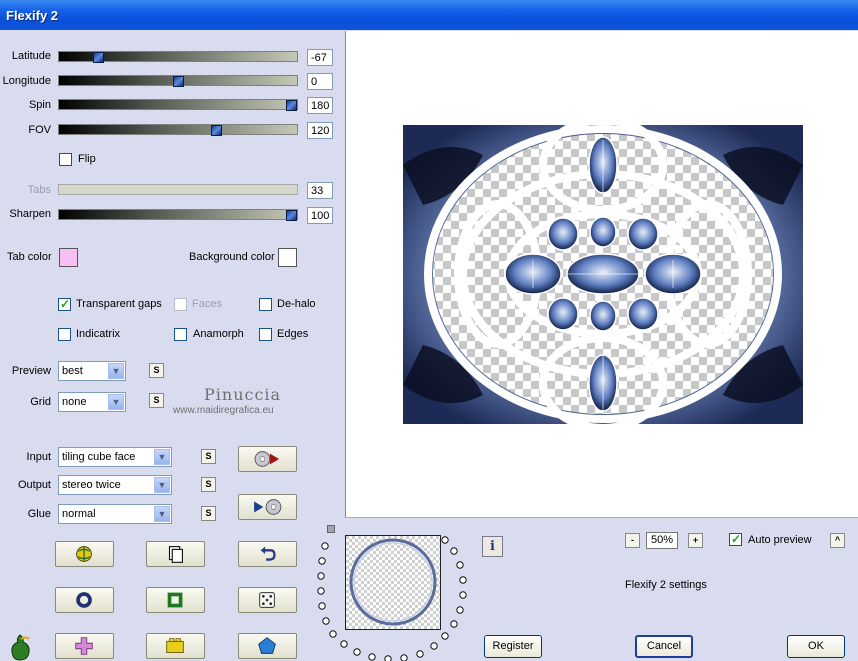 The height and width of the screenshot is (661, 858). I want to click on window-title: Flexify 2, so click(32, 15).